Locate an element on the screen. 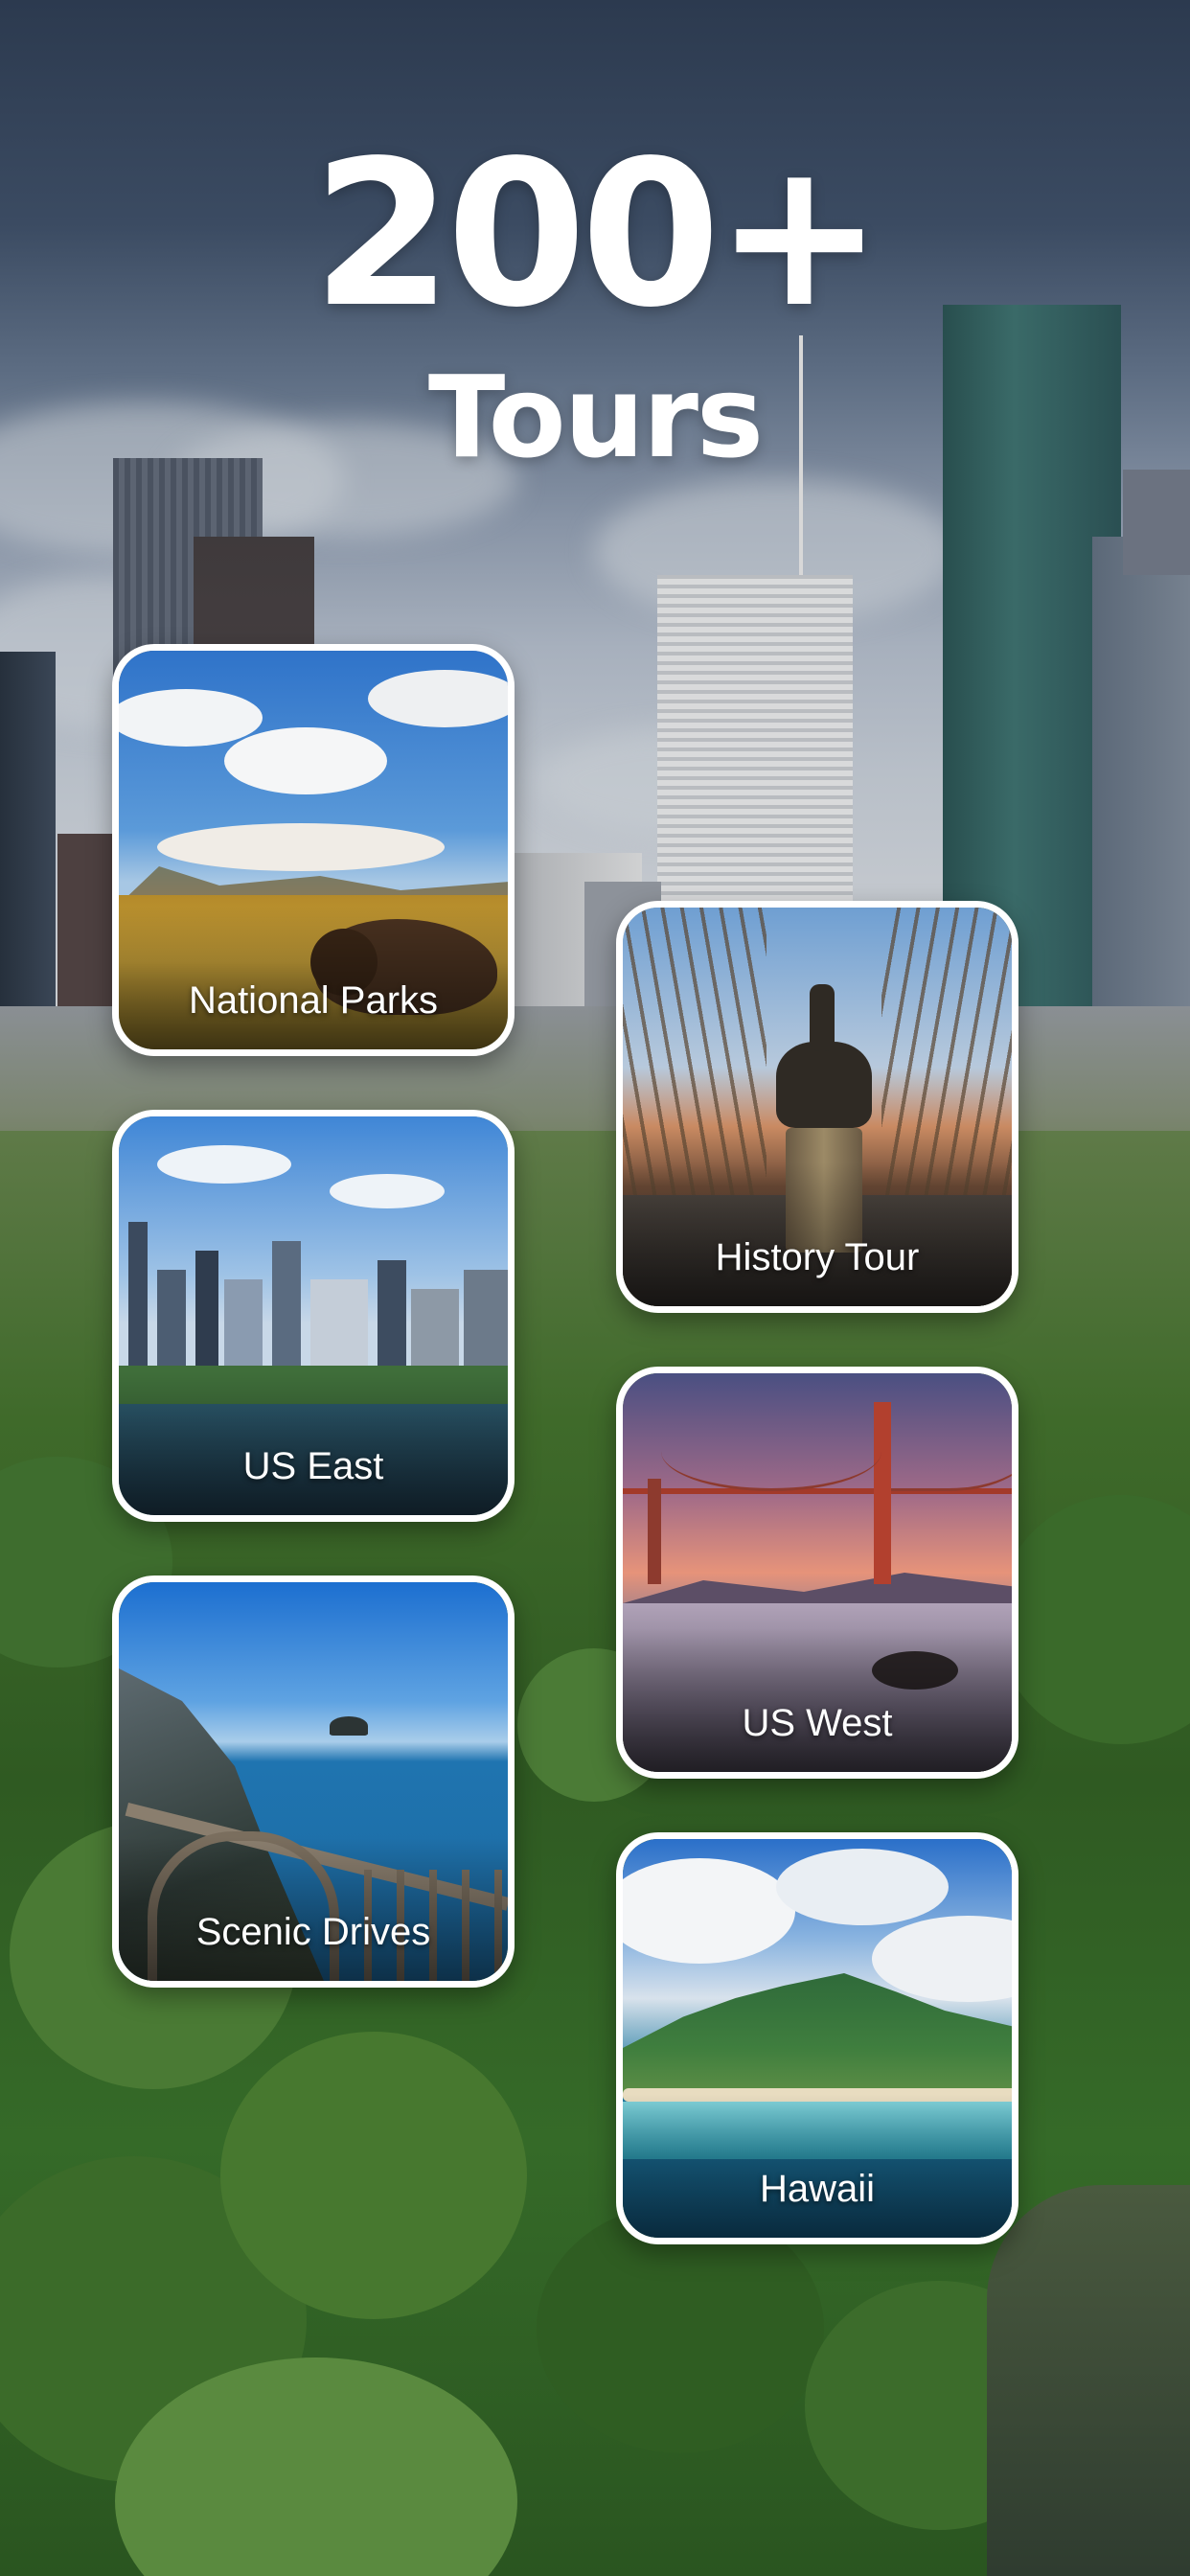  tower-left is located at coordinates (28, 853).